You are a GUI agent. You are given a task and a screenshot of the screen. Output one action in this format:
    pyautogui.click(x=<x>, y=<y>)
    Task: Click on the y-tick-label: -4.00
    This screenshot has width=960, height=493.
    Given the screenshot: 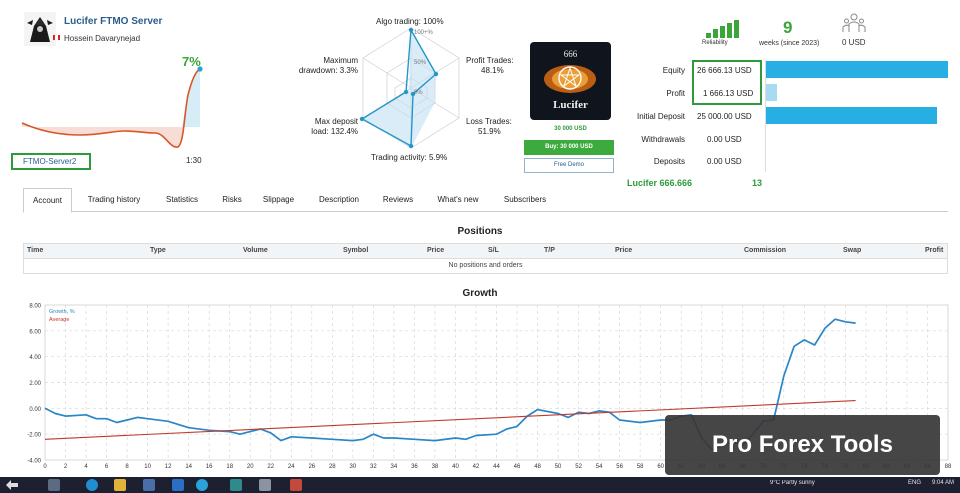 What is the action you would take?
    pyautogui.click(x=34, y=462)
    